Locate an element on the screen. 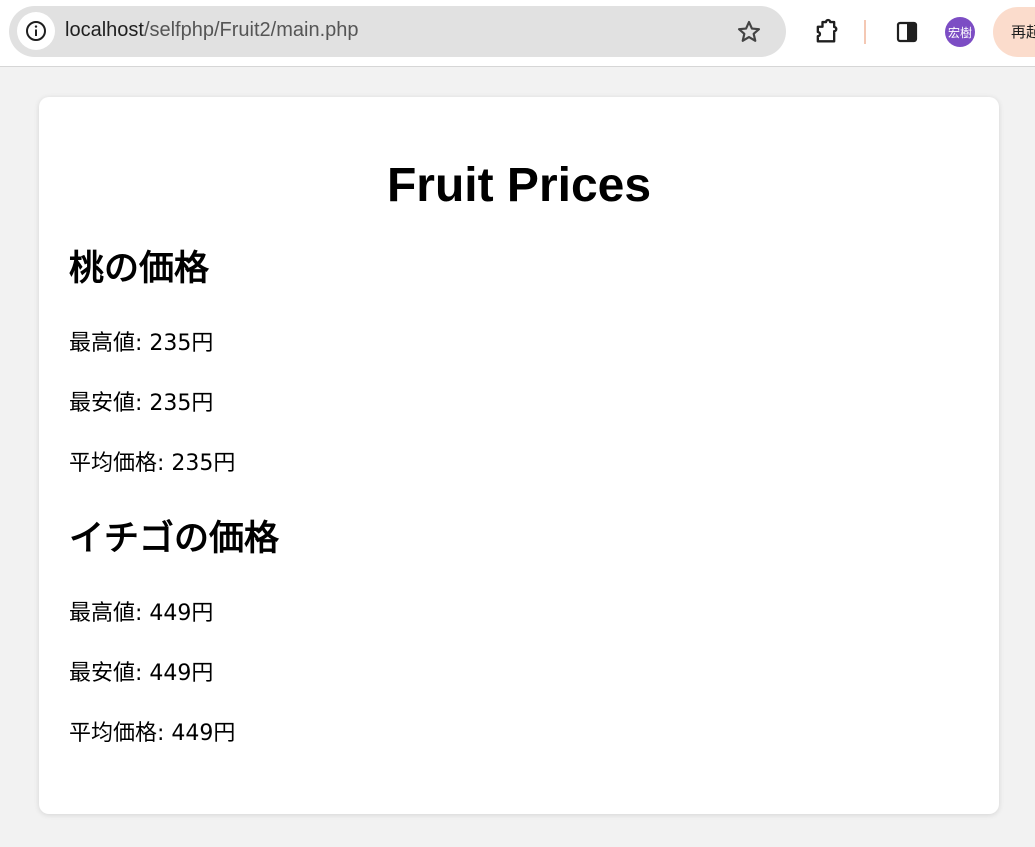 The image size is (1035, 847). strawberry-max-price: 最高値: 449円 is located at coordinates (141, 613).